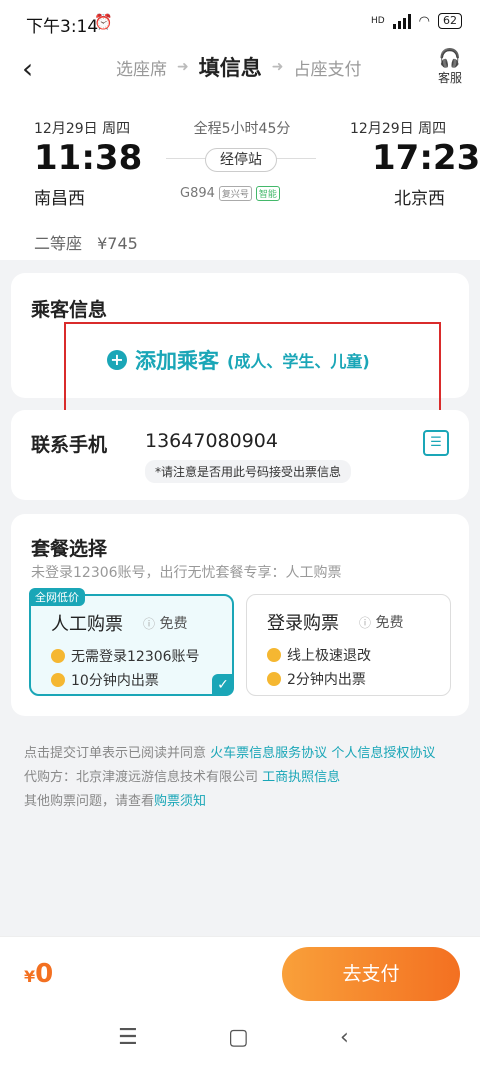 The image size is (480, 1067). I want to click on option-feature: 10分钟内出票, so click(115, 681).